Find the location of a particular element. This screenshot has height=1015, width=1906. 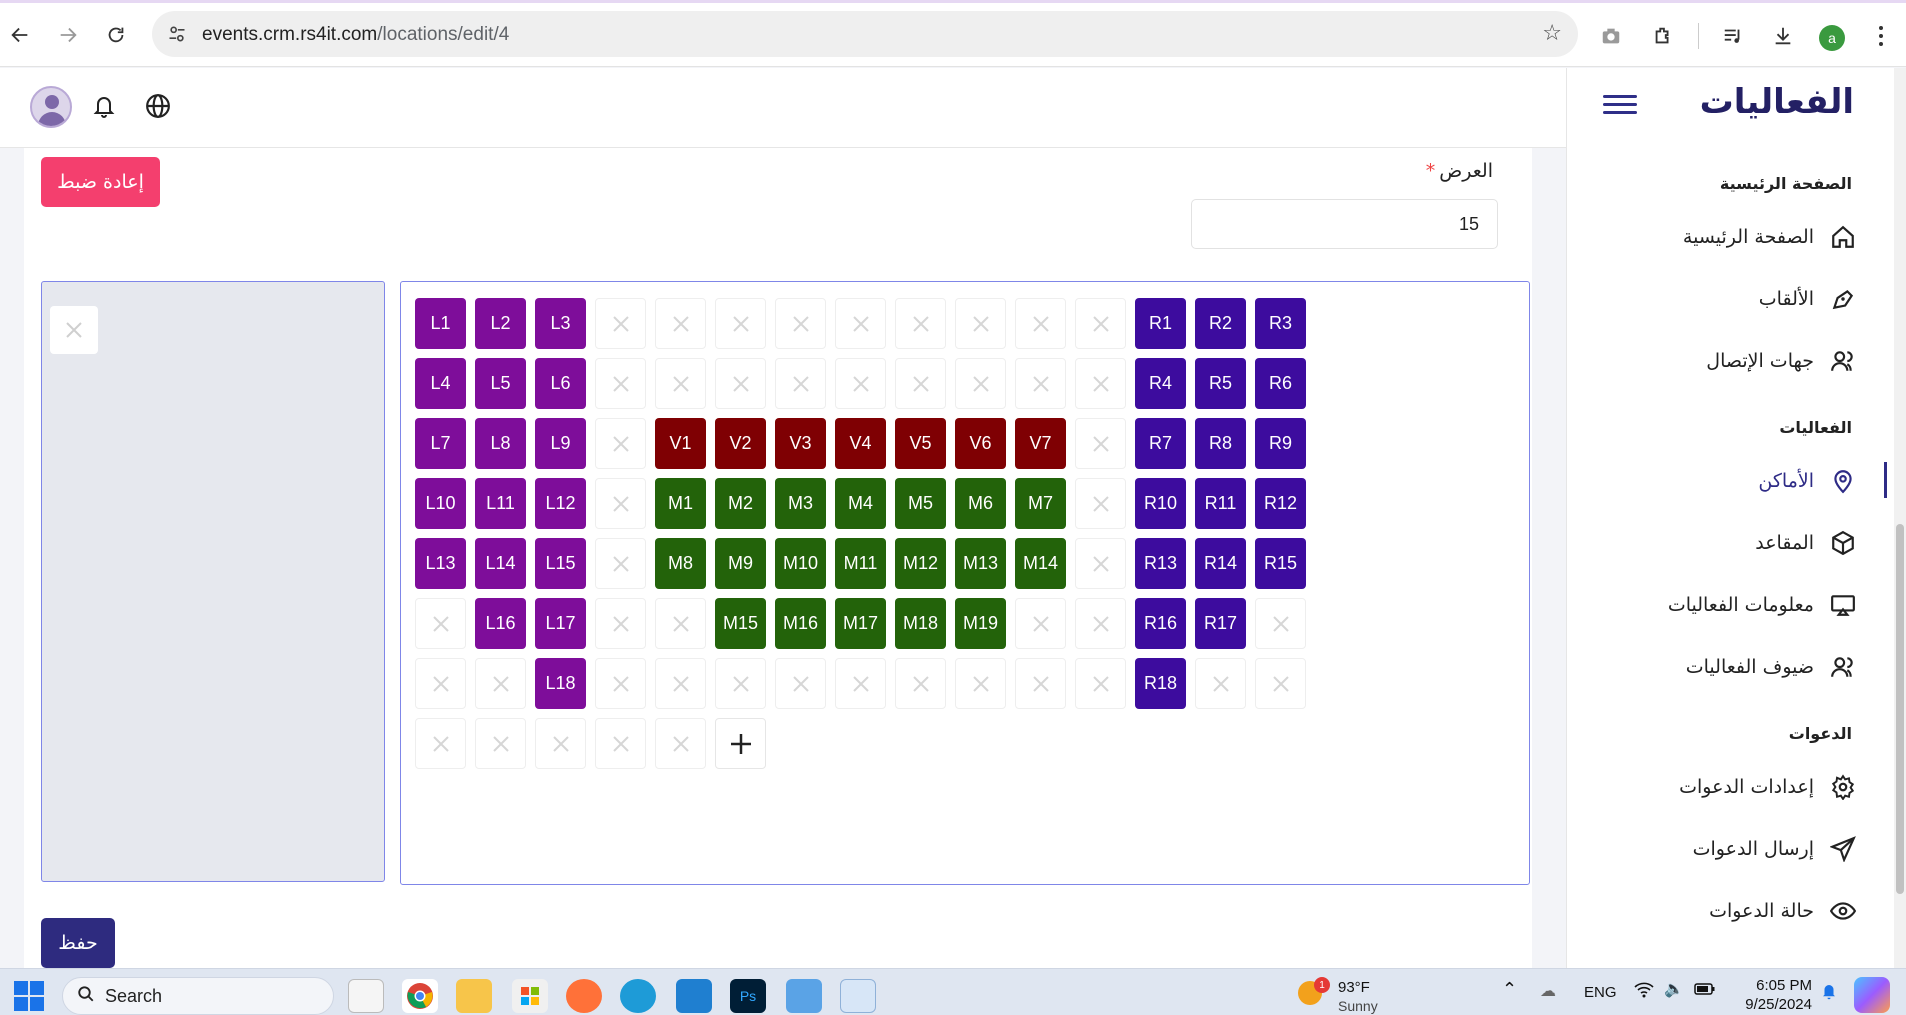

add-seat-button is located at coordinates (740, 743).